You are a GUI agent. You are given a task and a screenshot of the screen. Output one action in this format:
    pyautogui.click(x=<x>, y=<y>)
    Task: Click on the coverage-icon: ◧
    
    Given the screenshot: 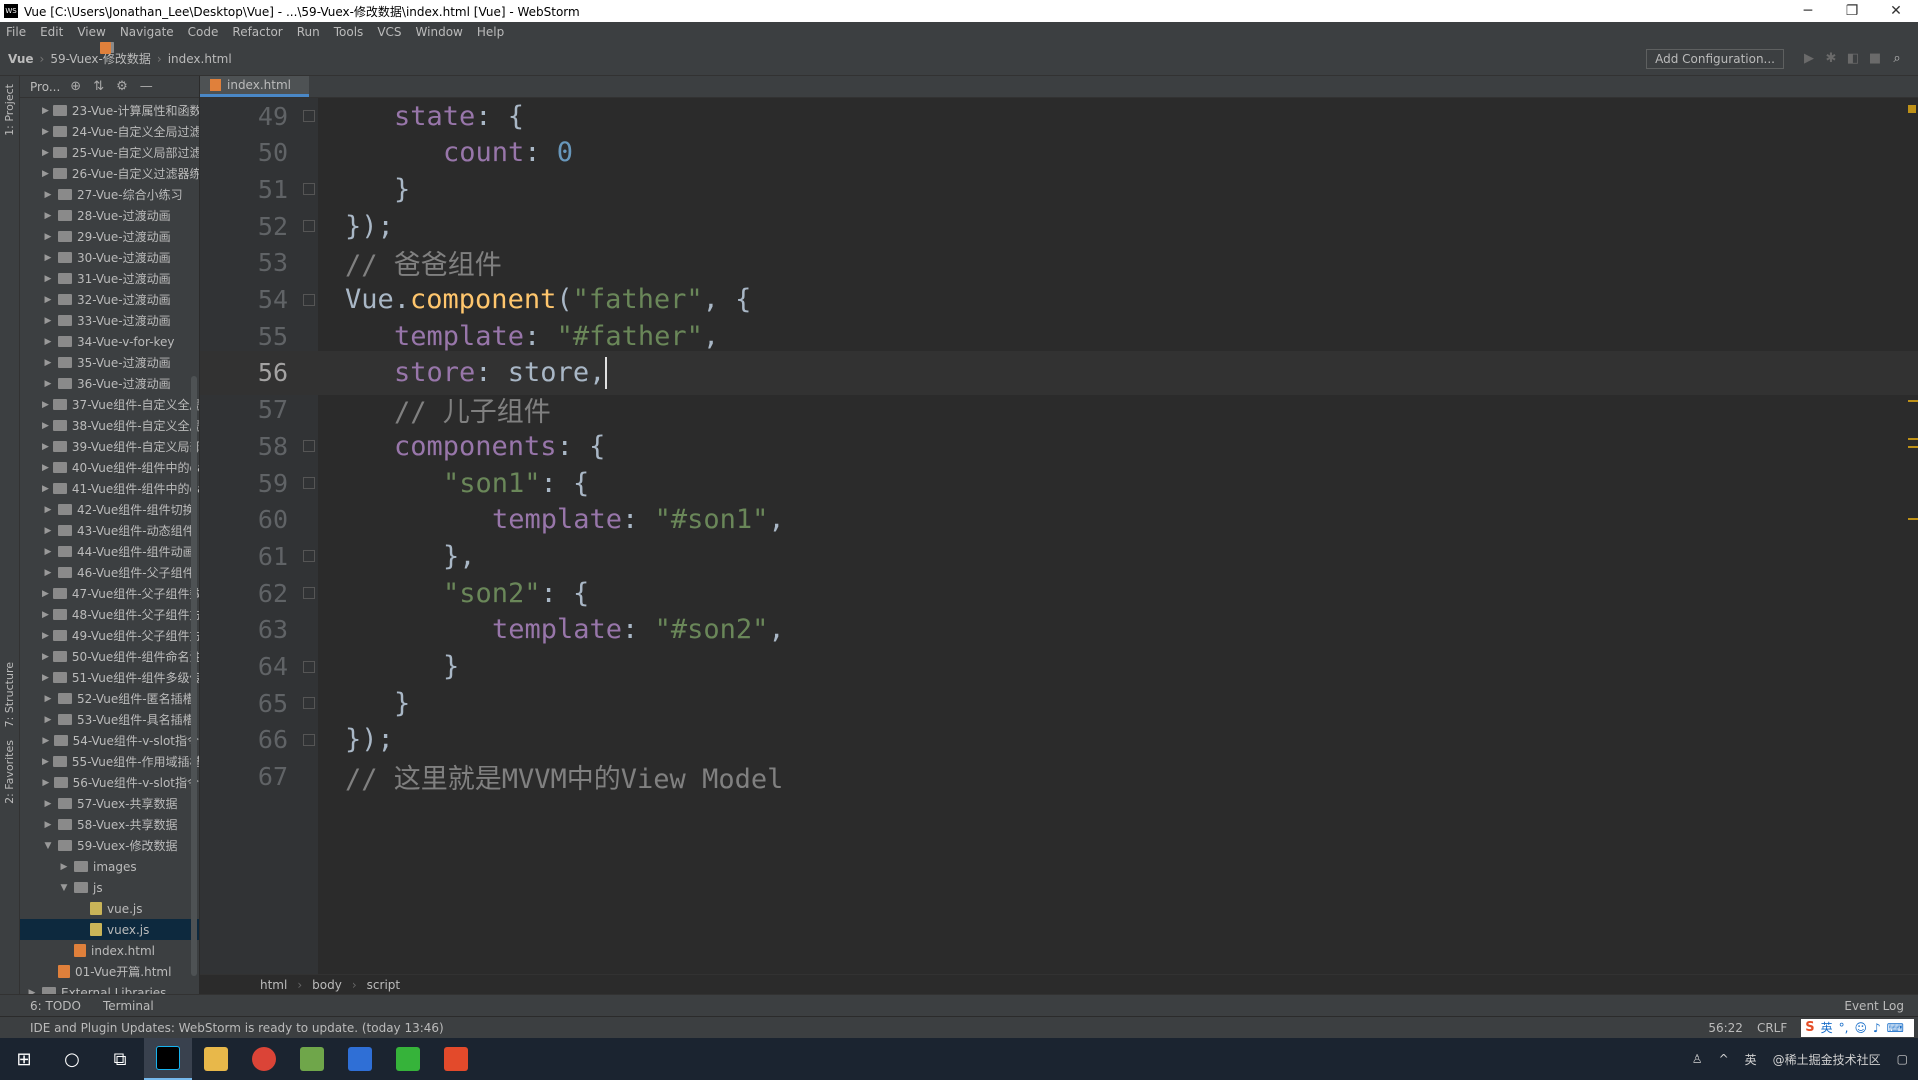 What is the action you would take?
    pyautogui.click(x=1853, y=58)
    